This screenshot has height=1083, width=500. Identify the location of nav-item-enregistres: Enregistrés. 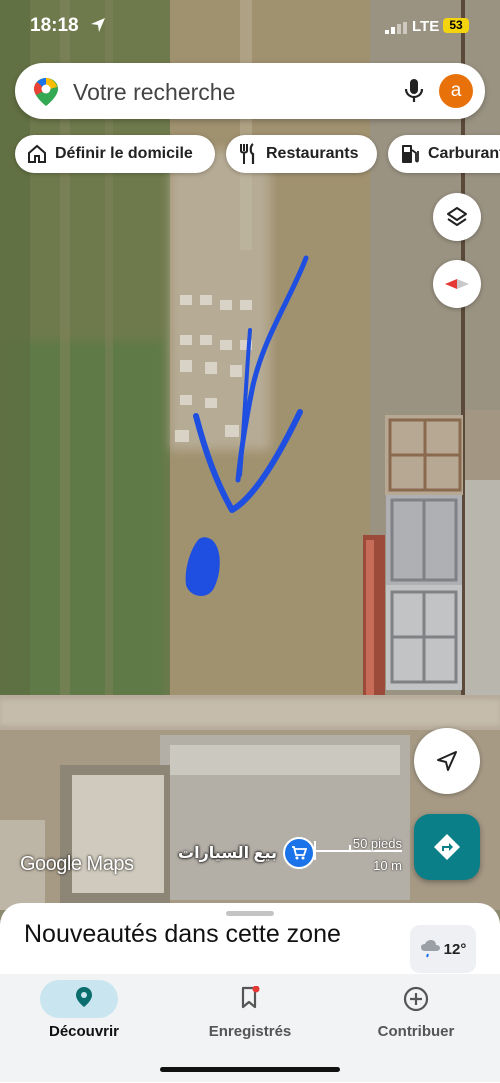
(250, 1014).